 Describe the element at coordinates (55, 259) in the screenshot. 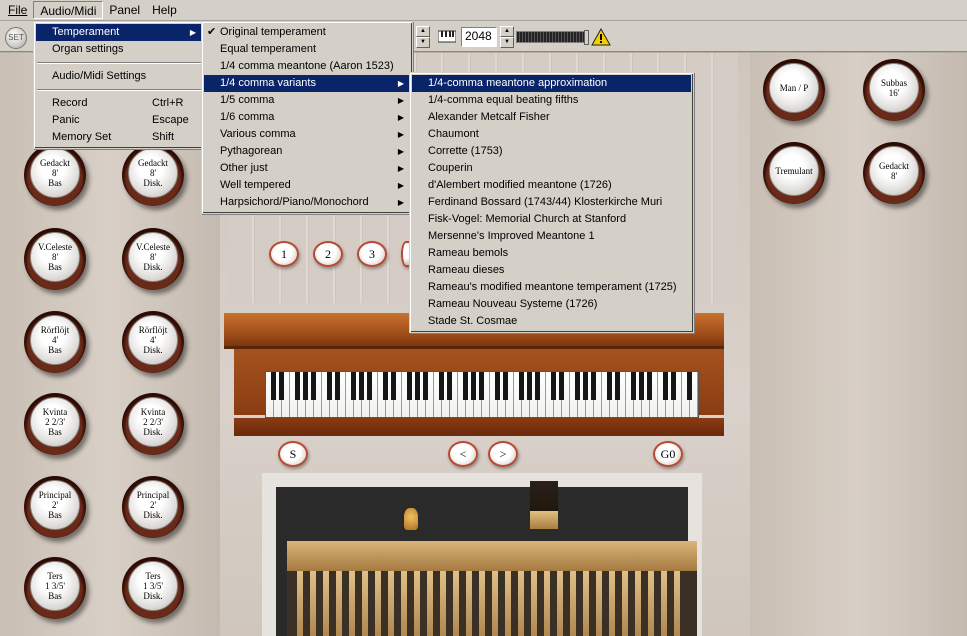

I see `stop-vceleste-bas: V.Celeste 8' Bas` at that location.